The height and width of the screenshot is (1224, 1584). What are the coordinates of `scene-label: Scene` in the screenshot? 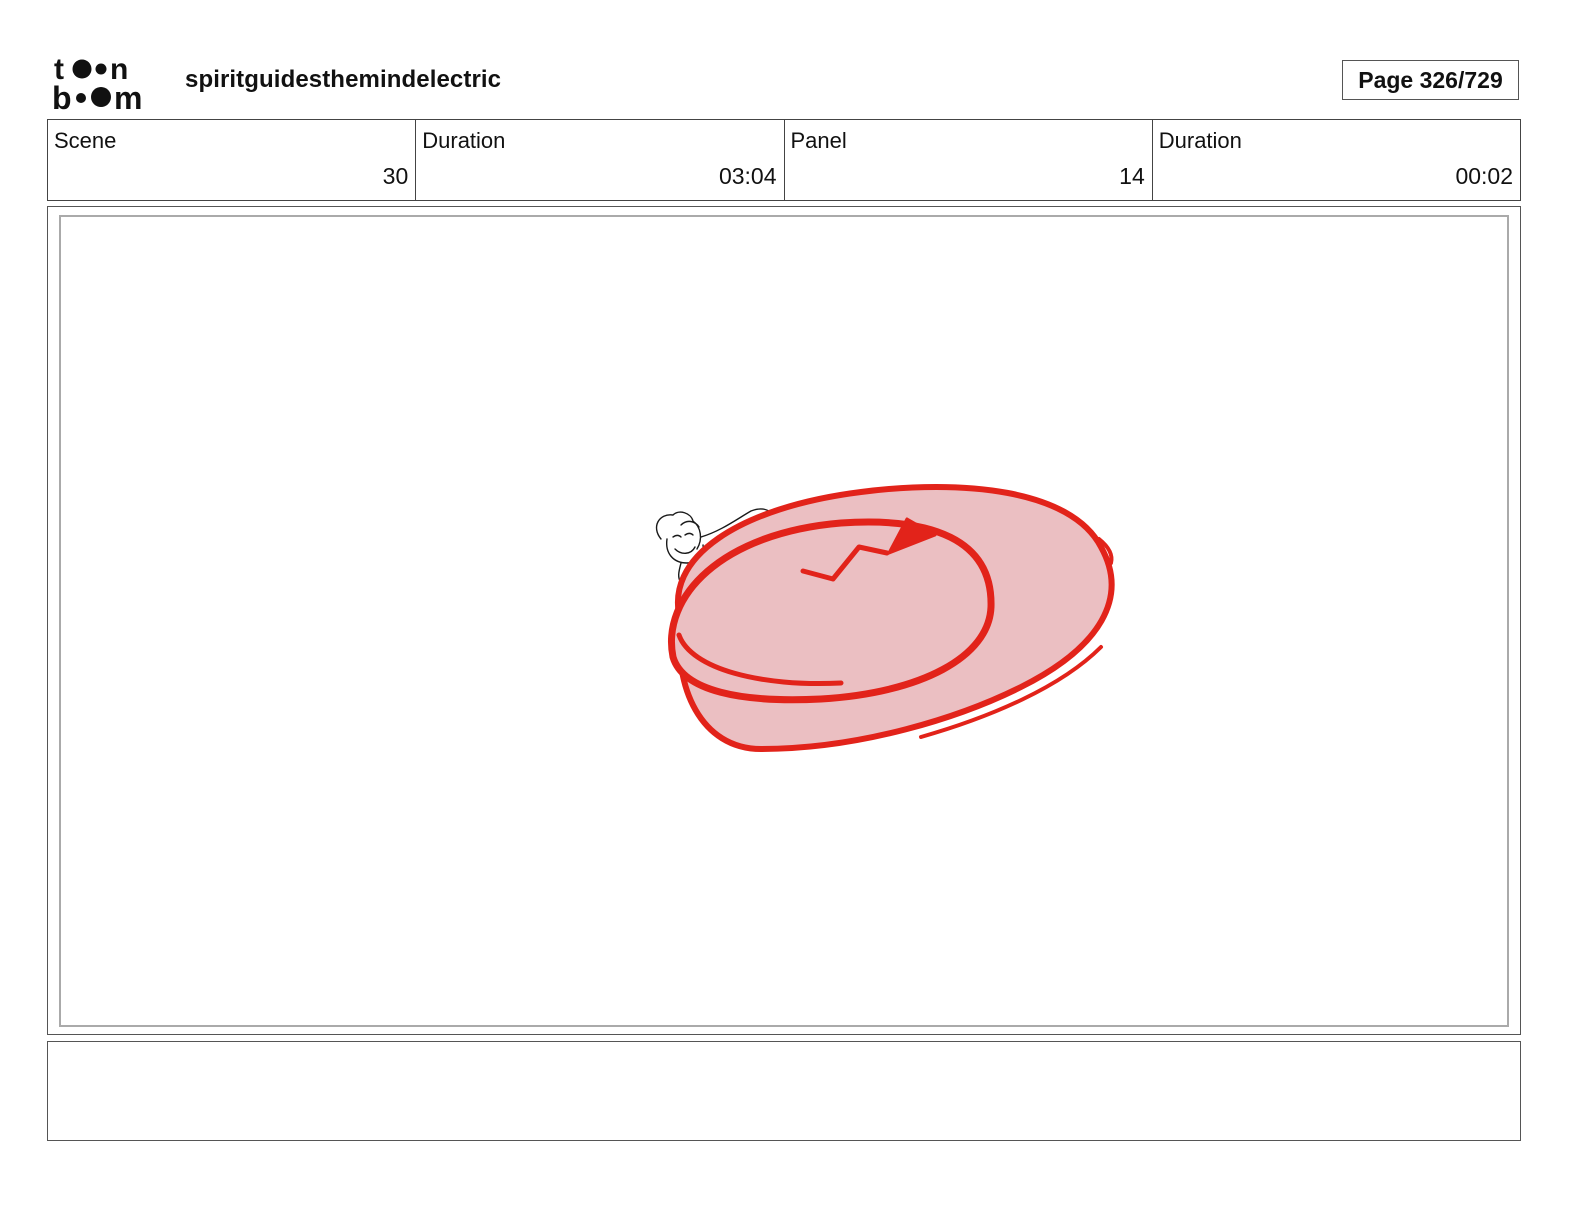 It's located at (85, 140).